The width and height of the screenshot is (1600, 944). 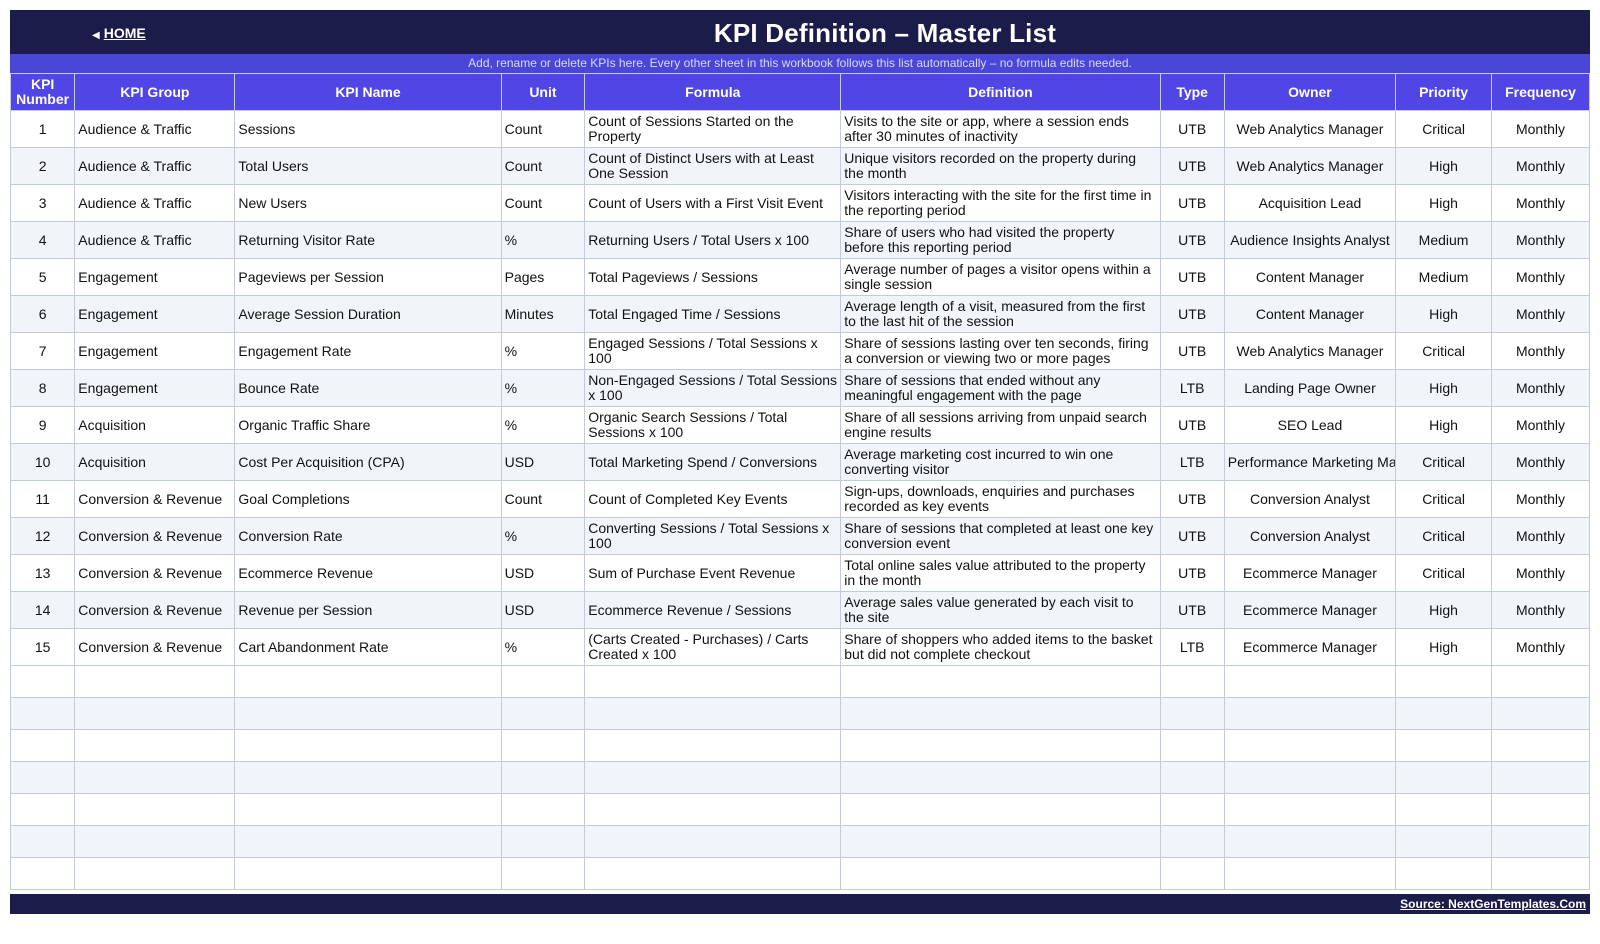 What do you see at coordinates (368, 203) in the screenshot?
I see `cell-kpi-name: New Users` at bounding box center [368, 203].